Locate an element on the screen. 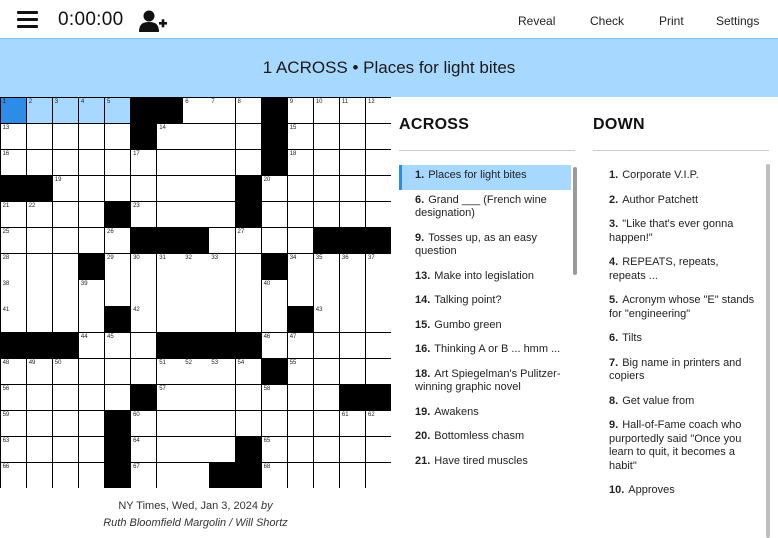 Image resolution: width=778 pixels, height=538 pixels. grid-cell: 19 is located at coordinates (65, 188).